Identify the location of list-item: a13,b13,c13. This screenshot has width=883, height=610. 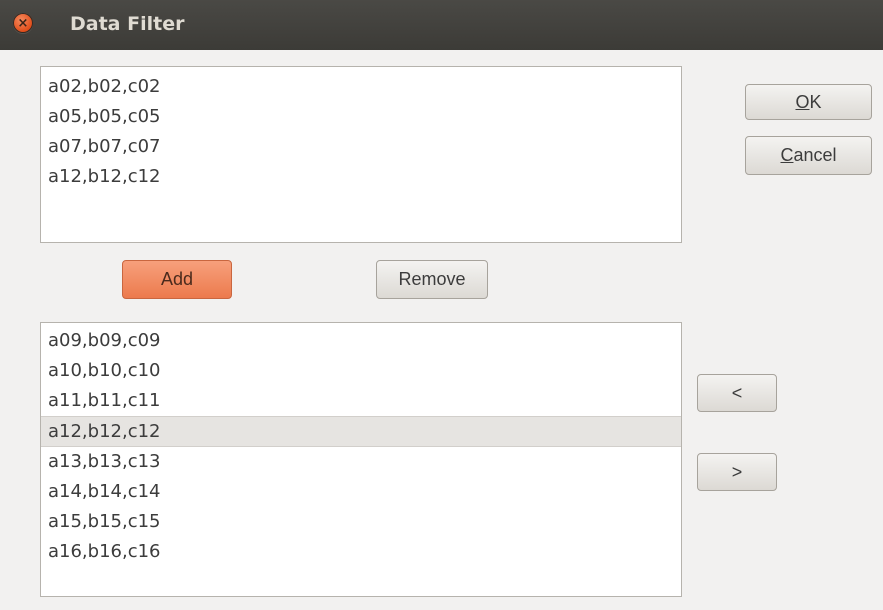
(361, 462).